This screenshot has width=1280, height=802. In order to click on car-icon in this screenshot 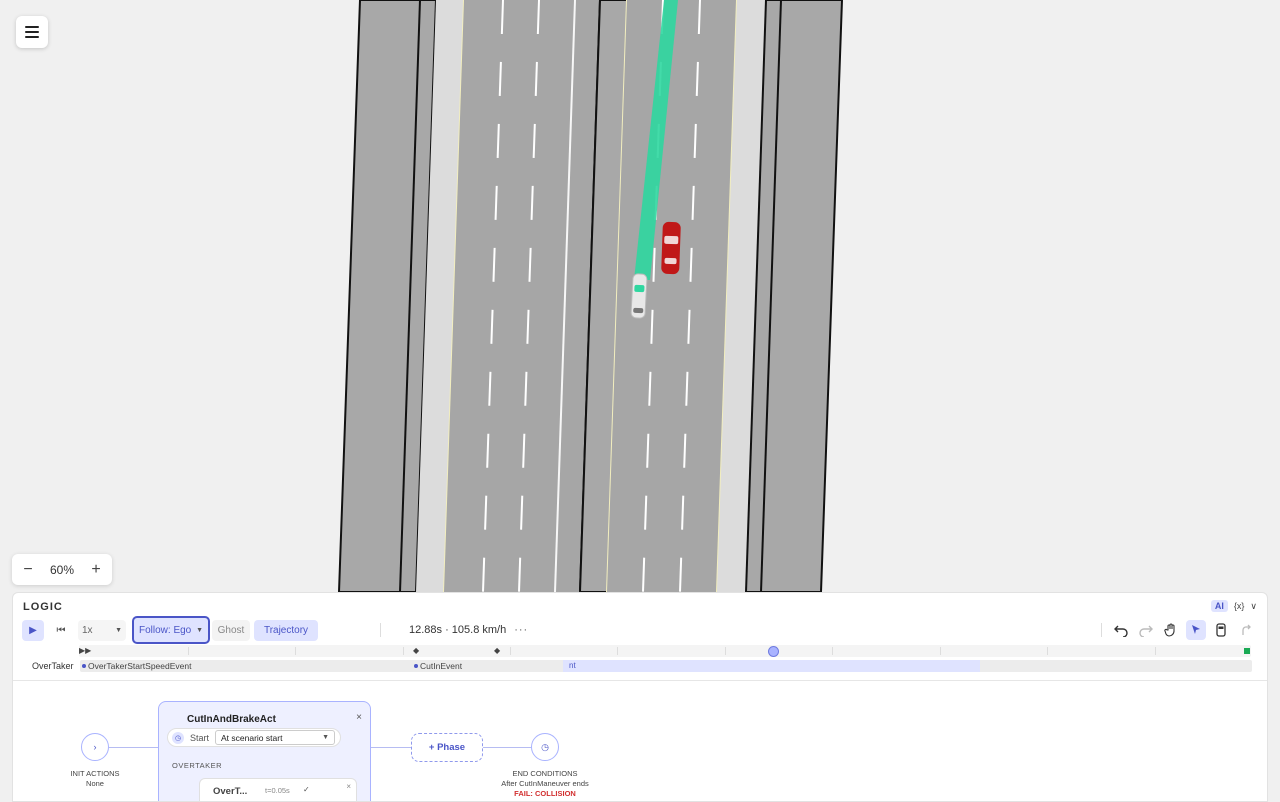, I will do `click(1221, 630)`.